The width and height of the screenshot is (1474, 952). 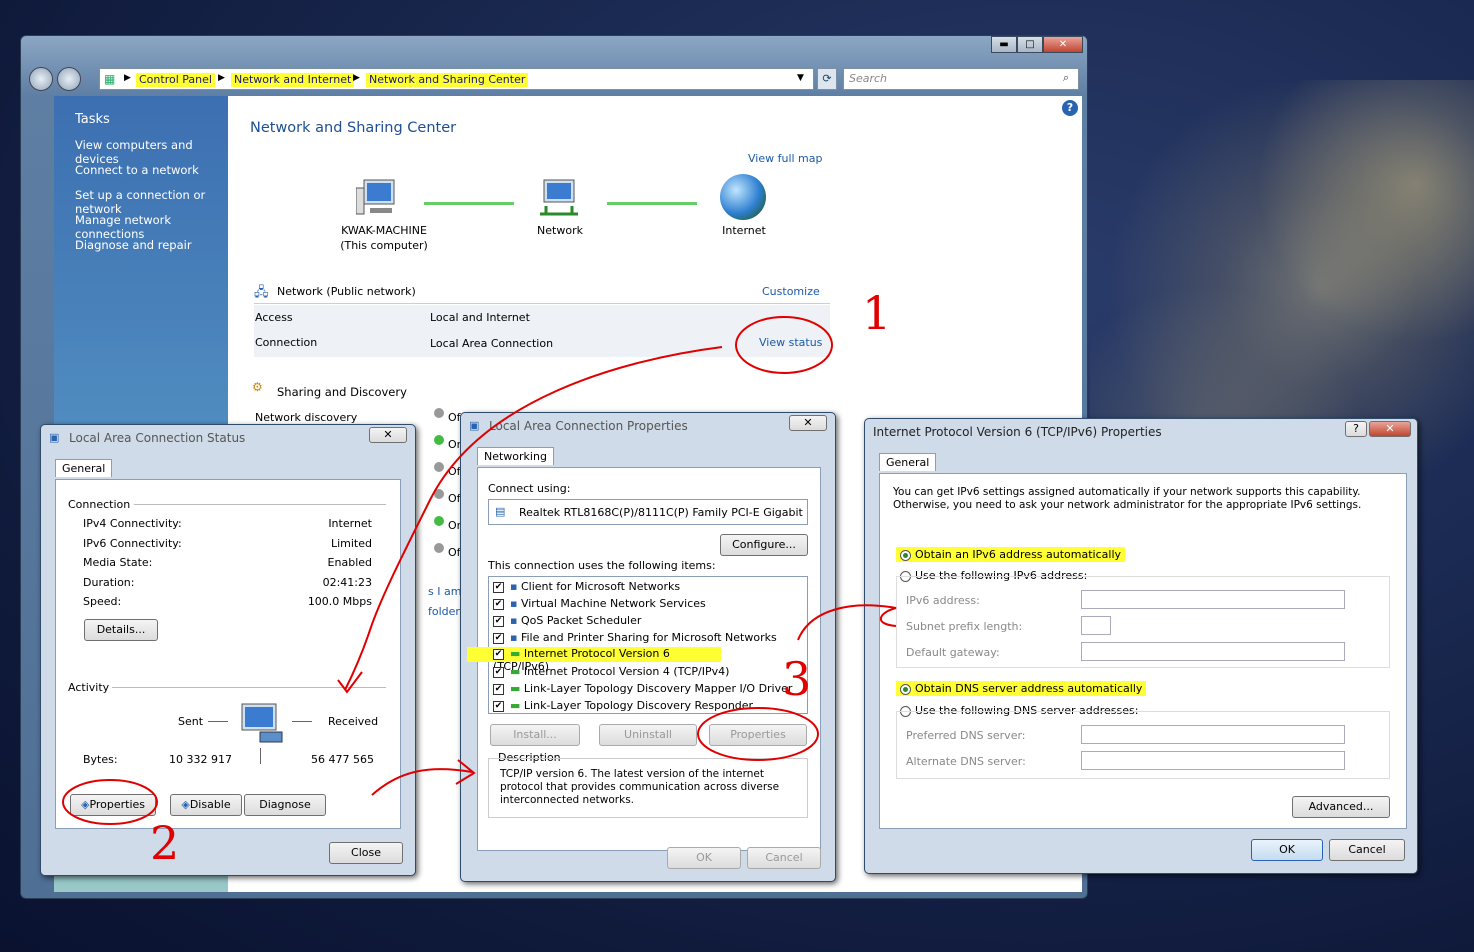 What do you see at coordinates (784, 345) in the screenshot?
I see `annotation-circle-view-status` at bounding box center [784, 345].